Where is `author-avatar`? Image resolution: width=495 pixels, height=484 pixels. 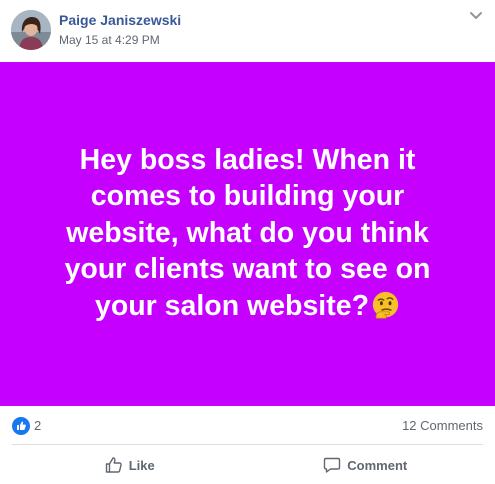
author-avatar is located at coordinates (31, 30).